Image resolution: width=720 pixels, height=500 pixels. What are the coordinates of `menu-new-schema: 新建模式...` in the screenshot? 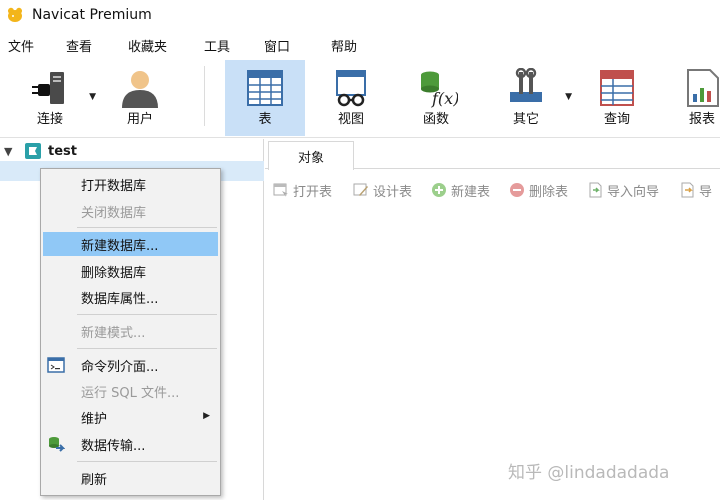 It's located at (130, 331).